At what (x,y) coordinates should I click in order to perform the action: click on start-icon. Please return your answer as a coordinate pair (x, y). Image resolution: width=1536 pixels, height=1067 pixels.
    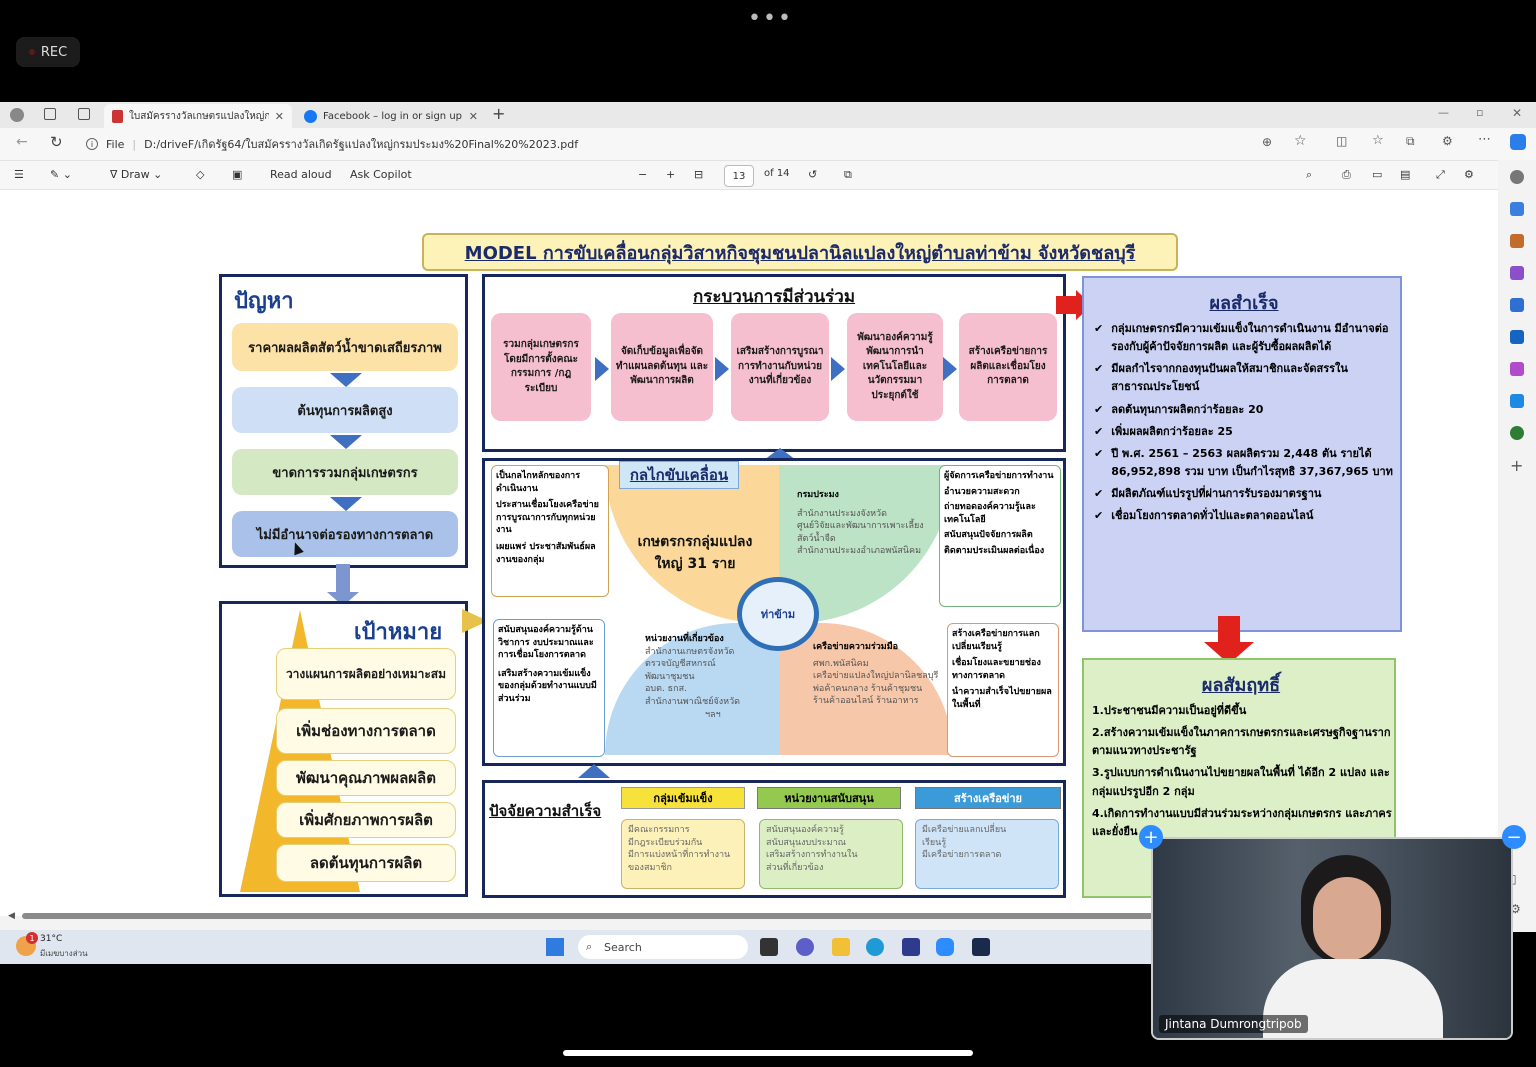
    Looking at the image, I should click on (555, 947).